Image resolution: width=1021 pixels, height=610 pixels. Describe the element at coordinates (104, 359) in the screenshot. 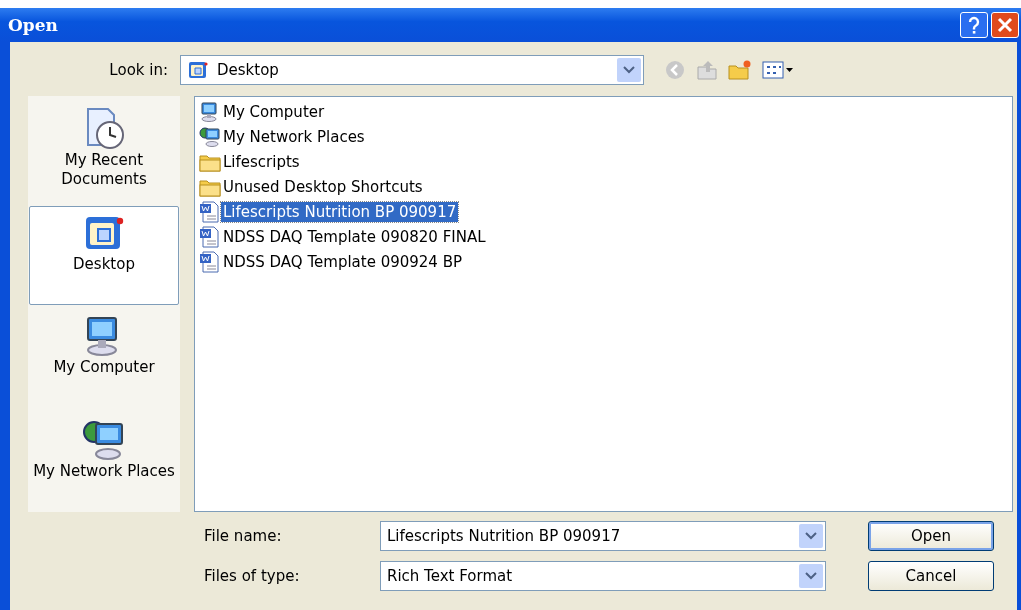

I see `places-item: My Computer` at that location.